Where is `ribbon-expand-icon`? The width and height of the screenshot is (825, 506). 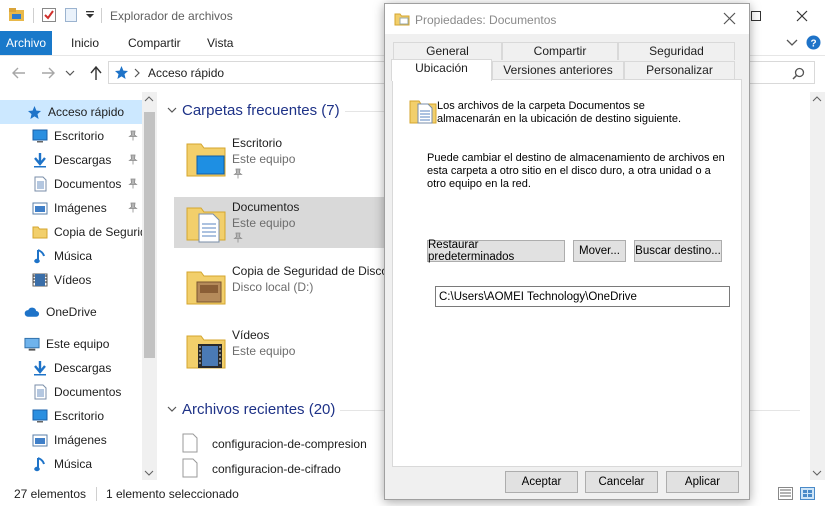 ribbon-expand-icon is located at coordinates (792, 43).